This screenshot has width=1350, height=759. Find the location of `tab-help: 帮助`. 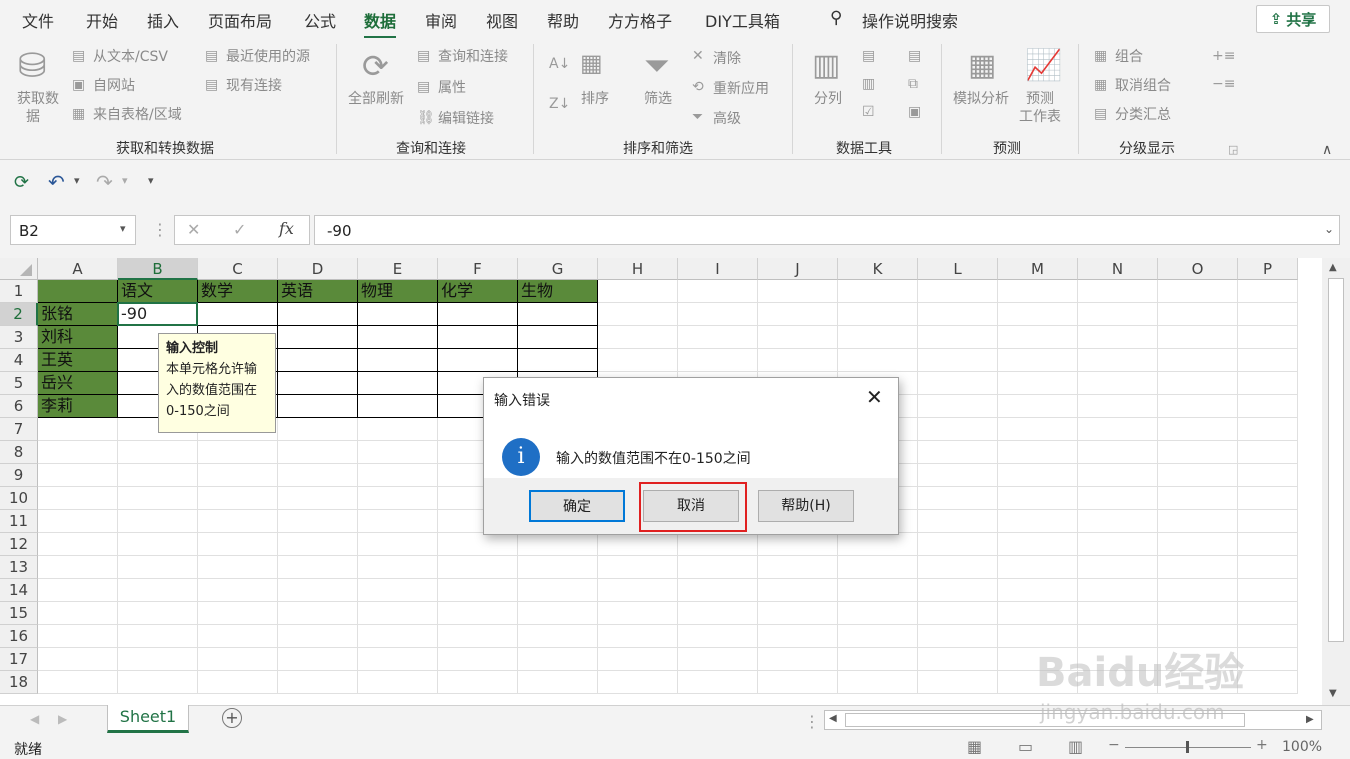

tab-help: 帮助 is located at coordinates (563, 20).